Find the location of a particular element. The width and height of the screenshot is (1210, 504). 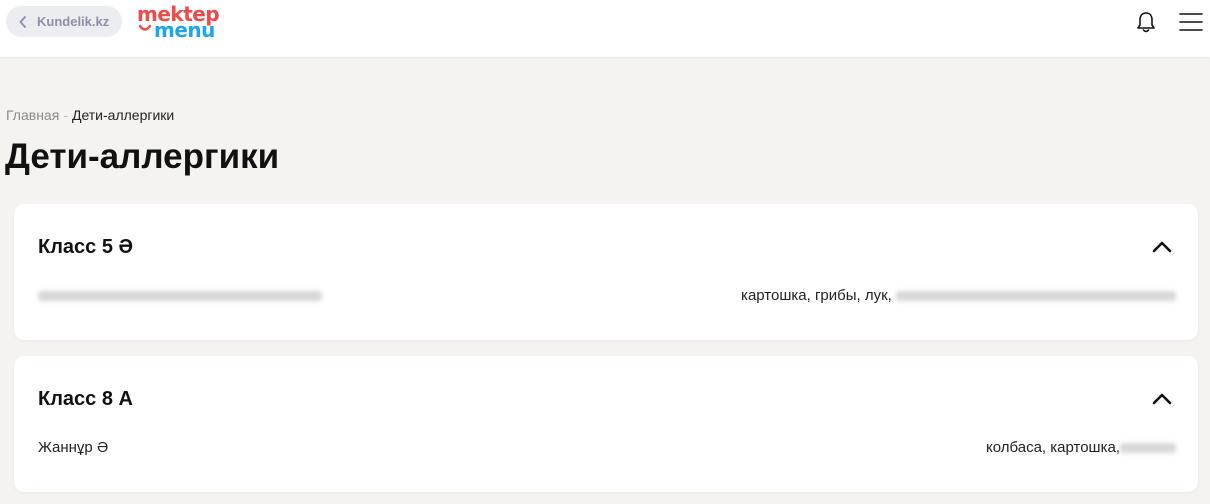

bell-icon is located at coordinates (1146, 22).